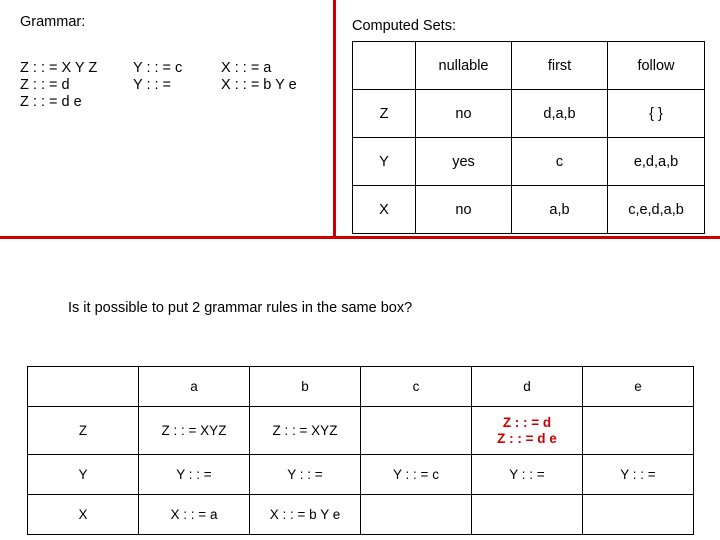 This screenshot has width=720, height=540. What do you see at coordinates (305, 514) in the screenshot?
I see `parse-cell-x-b: X : : = b Y e` at bounding box center [305, 514].